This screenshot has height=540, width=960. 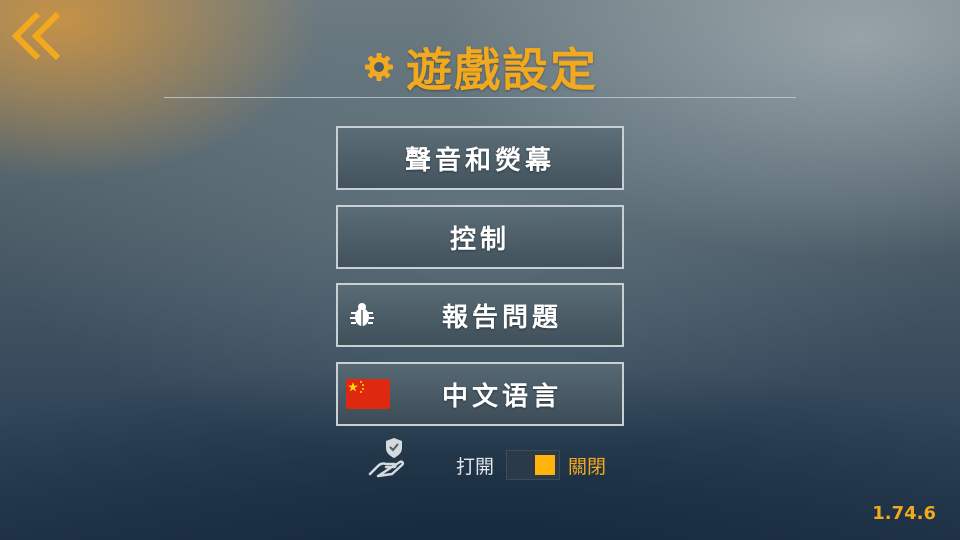 I want to click on version-label: 1.74.6, so click(x=904, y=513).